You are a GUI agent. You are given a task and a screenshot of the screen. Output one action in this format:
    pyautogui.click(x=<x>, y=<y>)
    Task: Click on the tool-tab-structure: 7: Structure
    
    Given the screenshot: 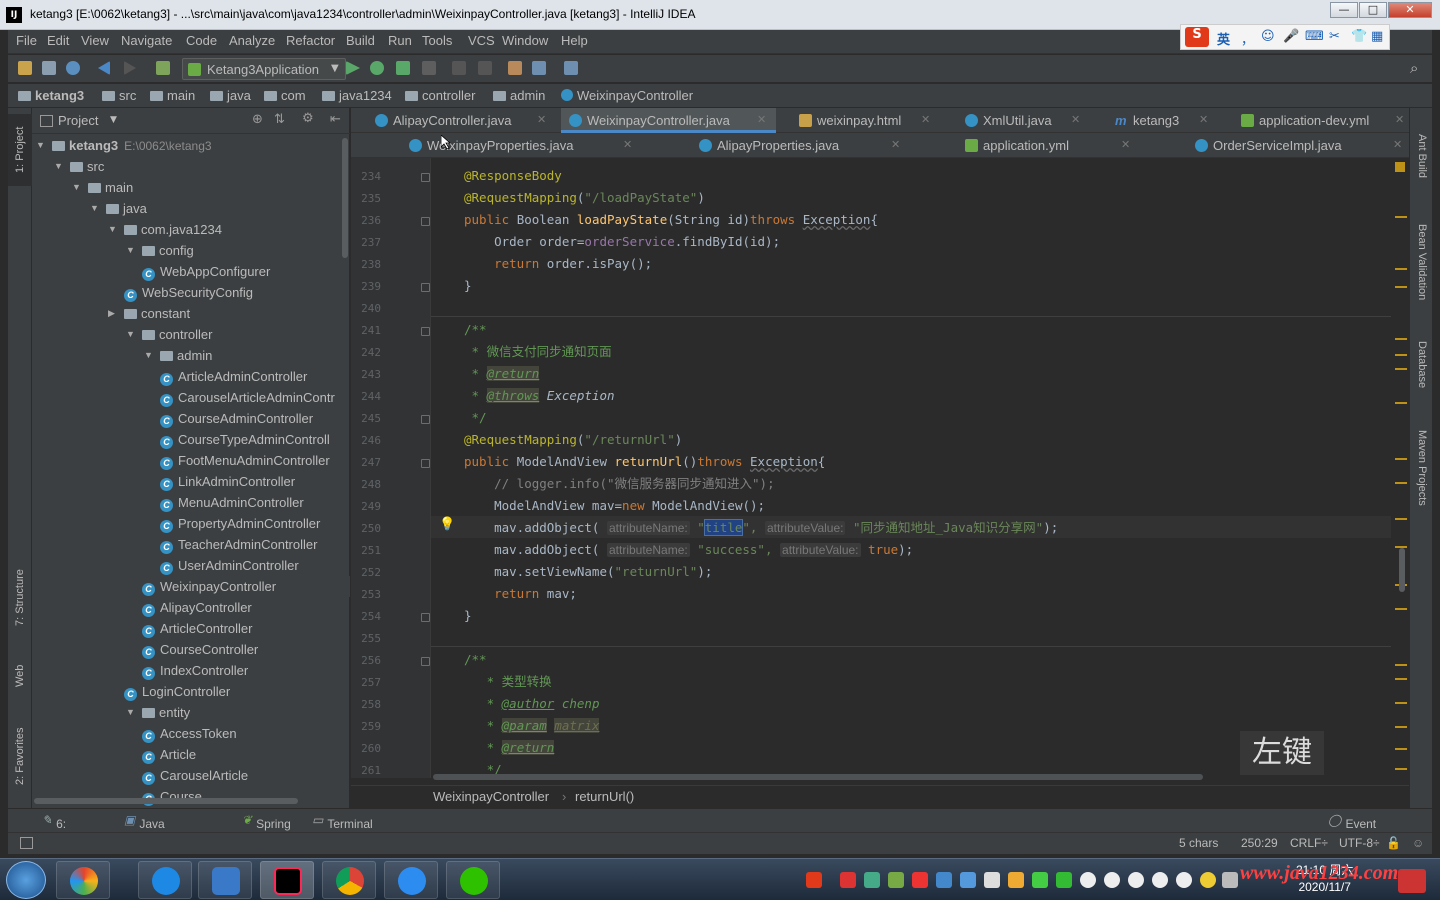 What is the action you would take?
    pyautogui.click(x=20, y=598)
    